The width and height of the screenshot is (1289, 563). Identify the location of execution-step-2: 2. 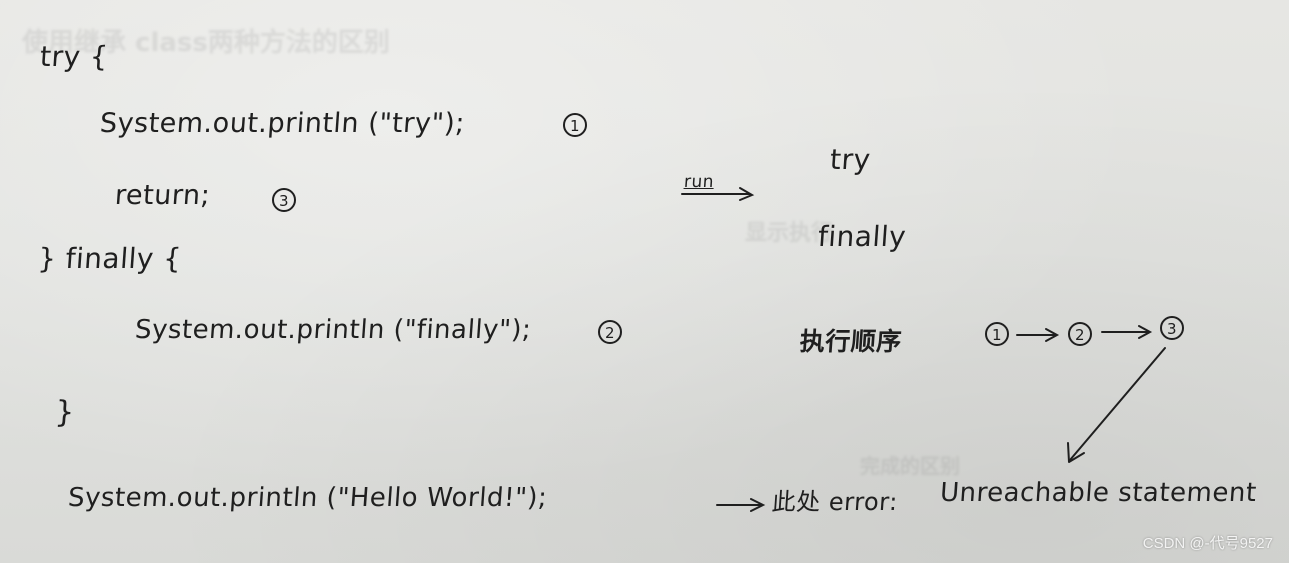
(1080, 334).